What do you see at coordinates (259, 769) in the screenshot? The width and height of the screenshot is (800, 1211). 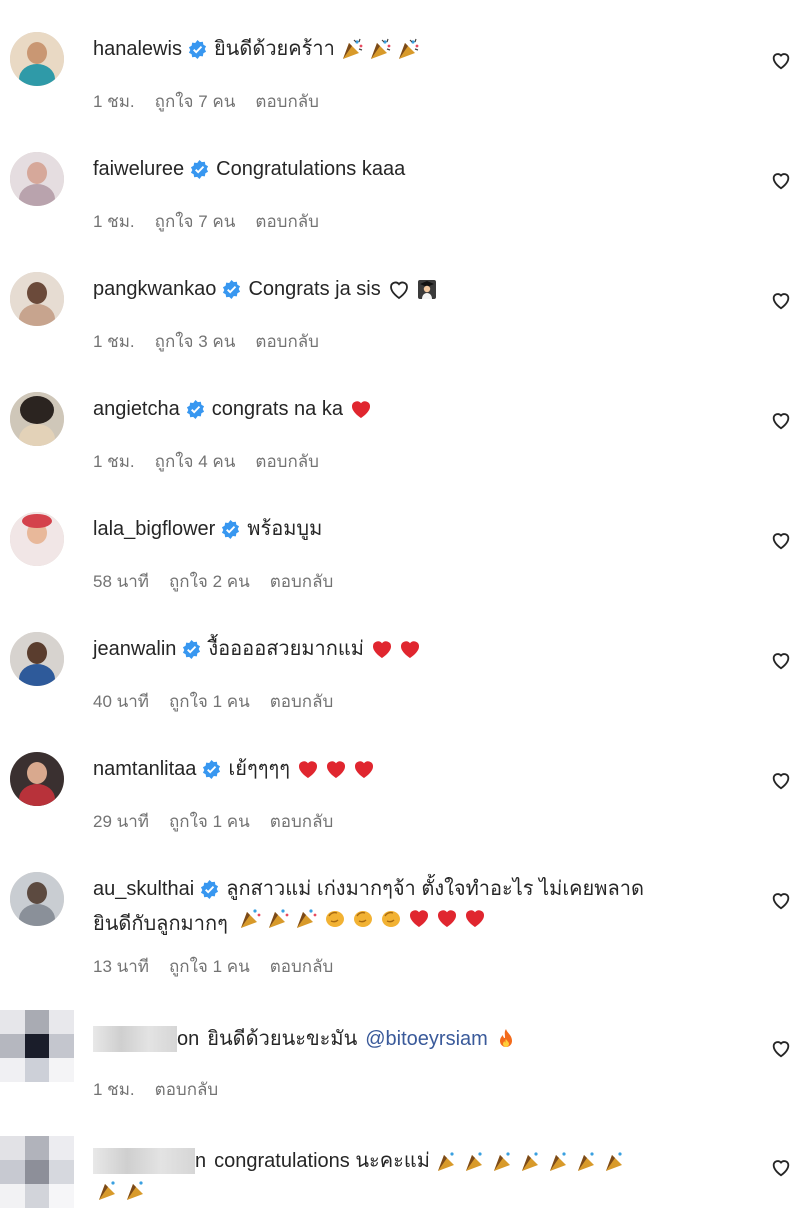 I see `comment-text: เย้ๆๆๆๆ` at bounding box center [259, 769].